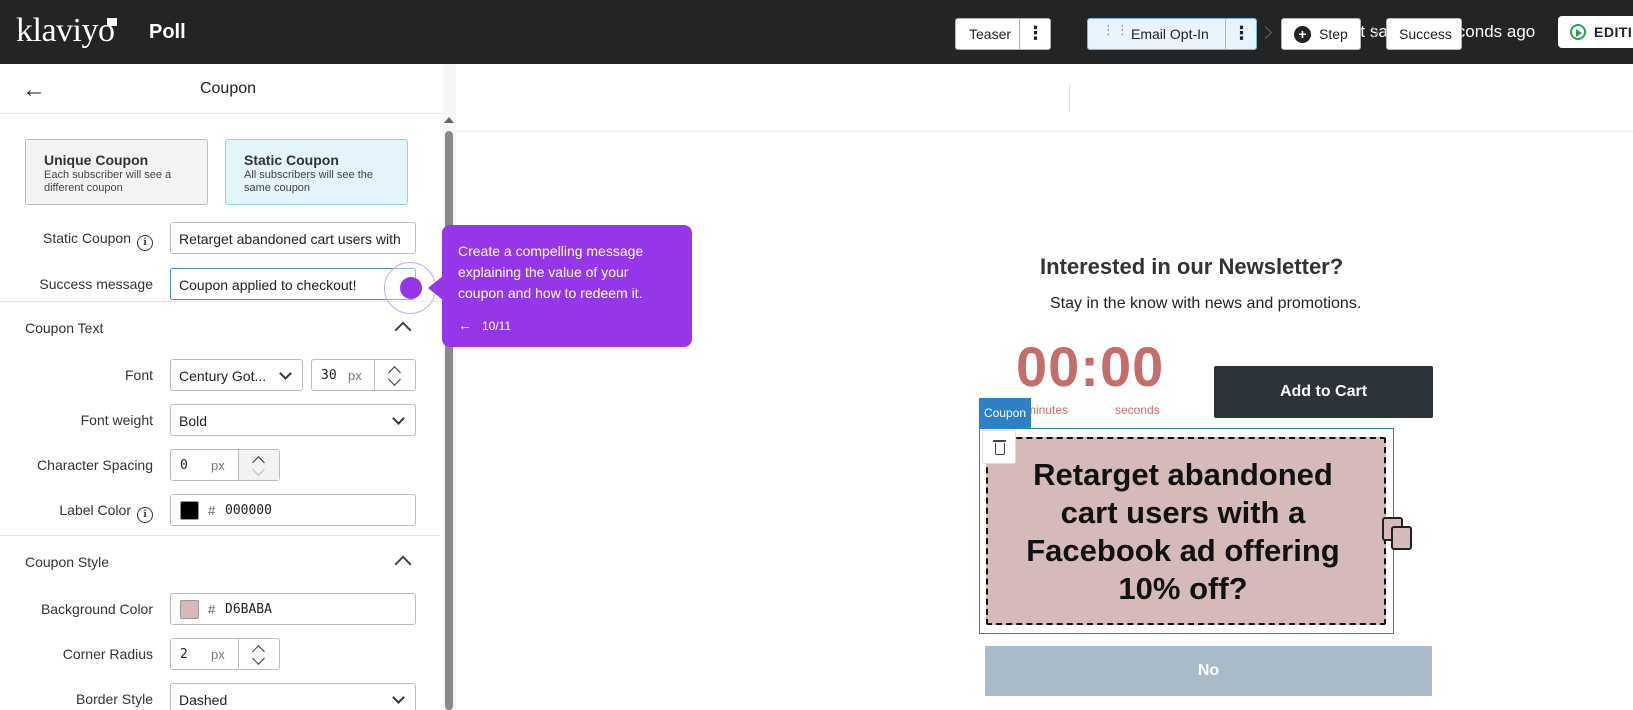  I want to click on coupon-element-tag: Coupon, so click(1005, 413).